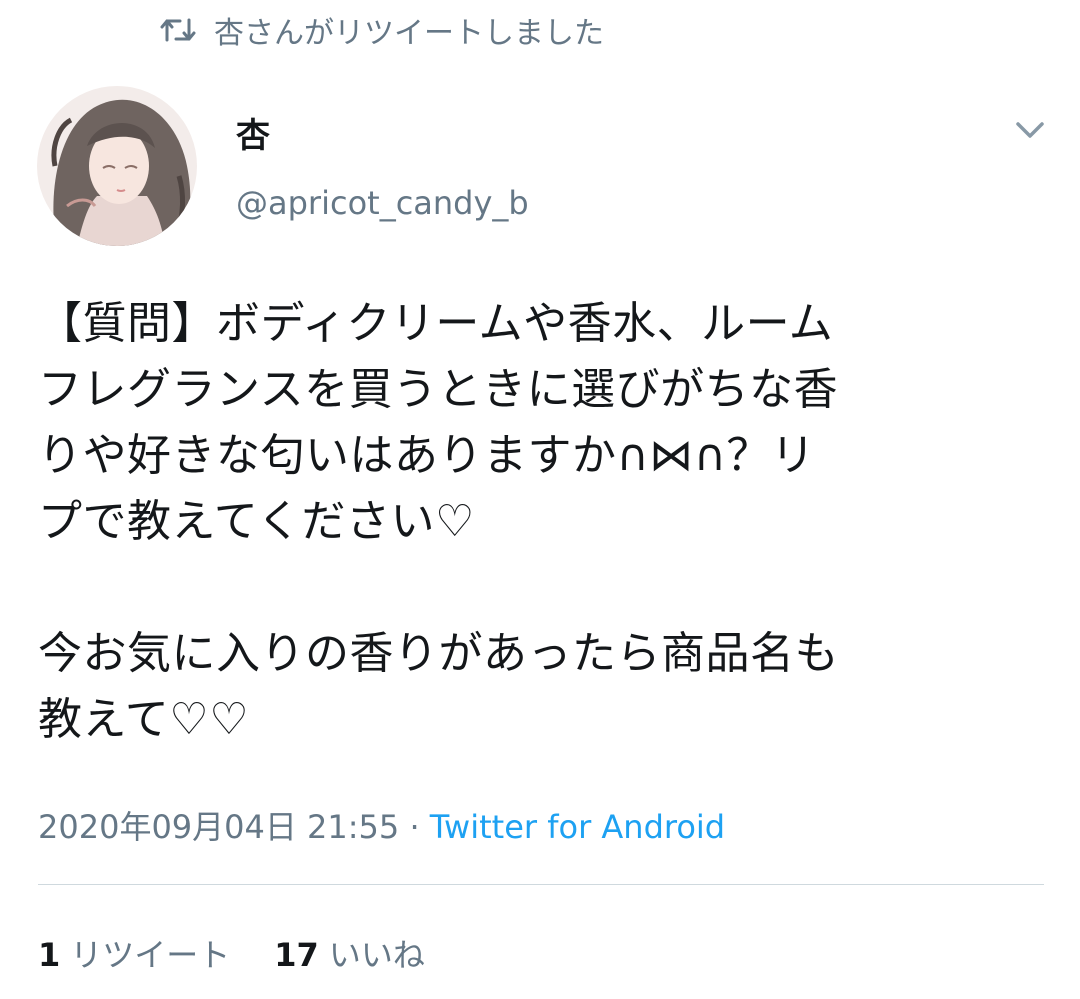 The width and height of the screenshot is (1080, 999). I want to click on chevron-down-icon, so click(1030, 130).